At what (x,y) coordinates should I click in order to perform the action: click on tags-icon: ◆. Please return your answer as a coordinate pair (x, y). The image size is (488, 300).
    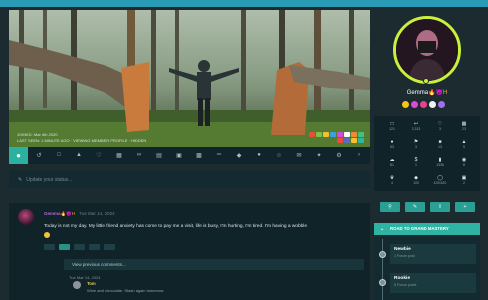
    Looking at the image, I should click on (239, 155).